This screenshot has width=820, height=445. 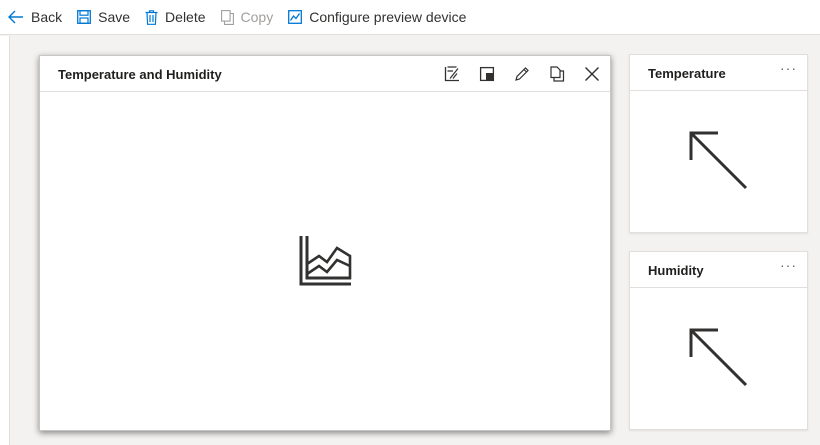 I want to click on back-label: Back, so click(x=47, y=17).